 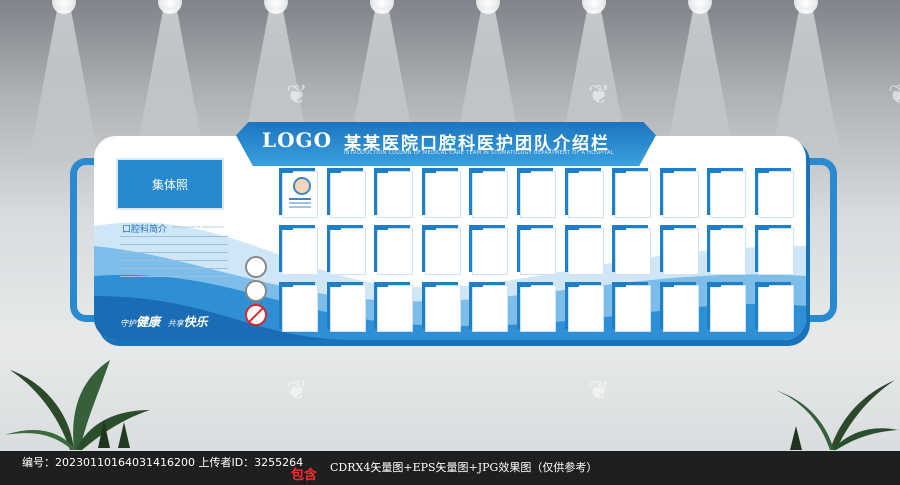 I want to click on footer-badge: 包含, so click(x=303, y=475).